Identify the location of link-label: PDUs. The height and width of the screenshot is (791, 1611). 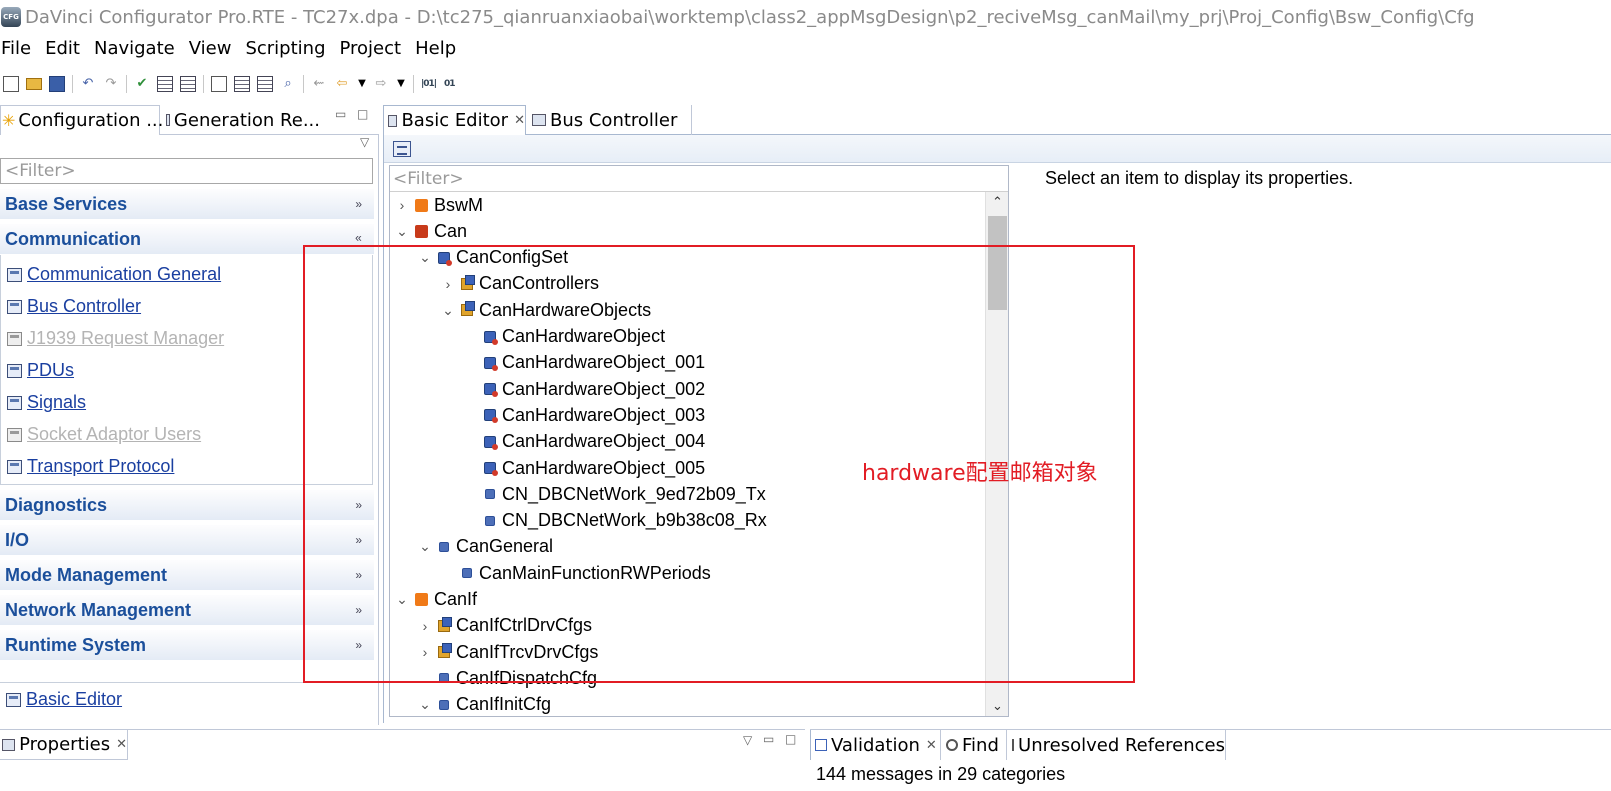
(50, 370).